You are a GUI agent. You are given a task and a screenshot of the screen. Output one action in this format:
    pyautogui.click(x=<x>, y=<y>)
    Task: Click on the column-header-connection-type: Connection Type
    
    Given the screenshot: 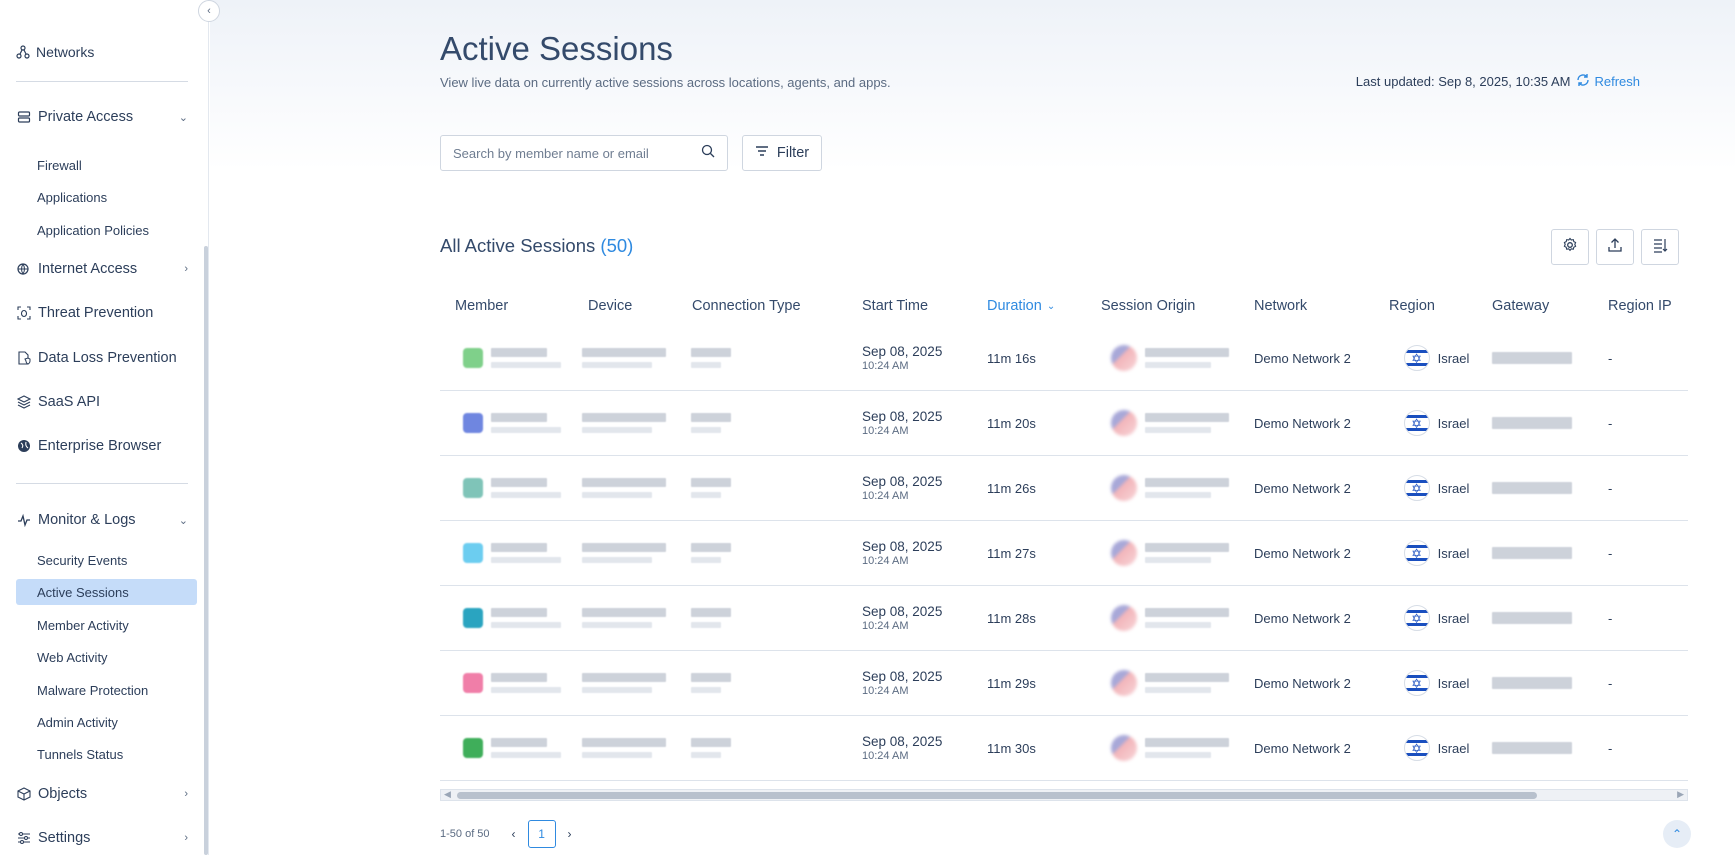 What is the action you would take?
    pyautogui.click(x=746, y=306)
    